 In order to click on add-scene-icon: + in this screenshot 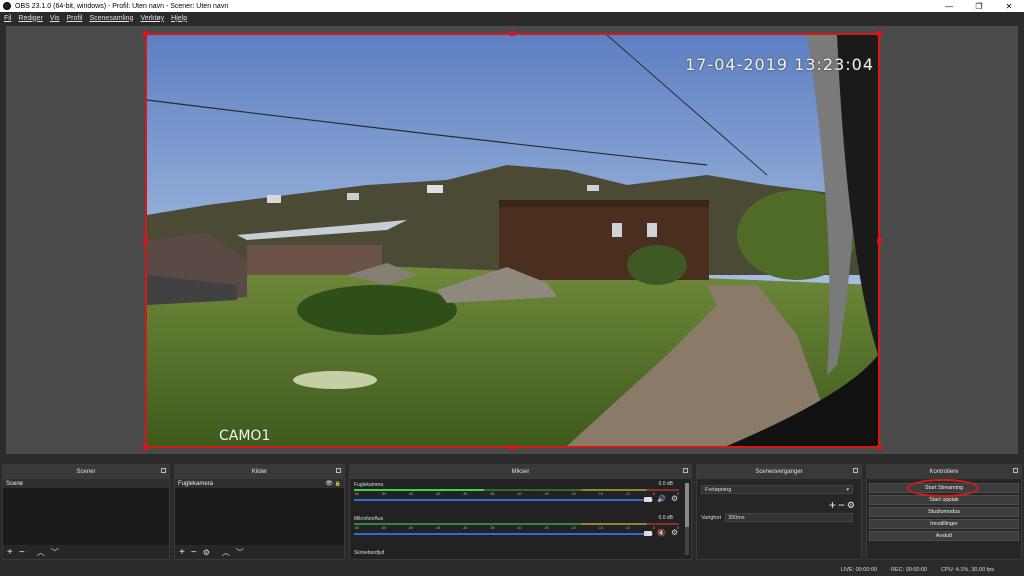, I will do `click(10, 552)`.